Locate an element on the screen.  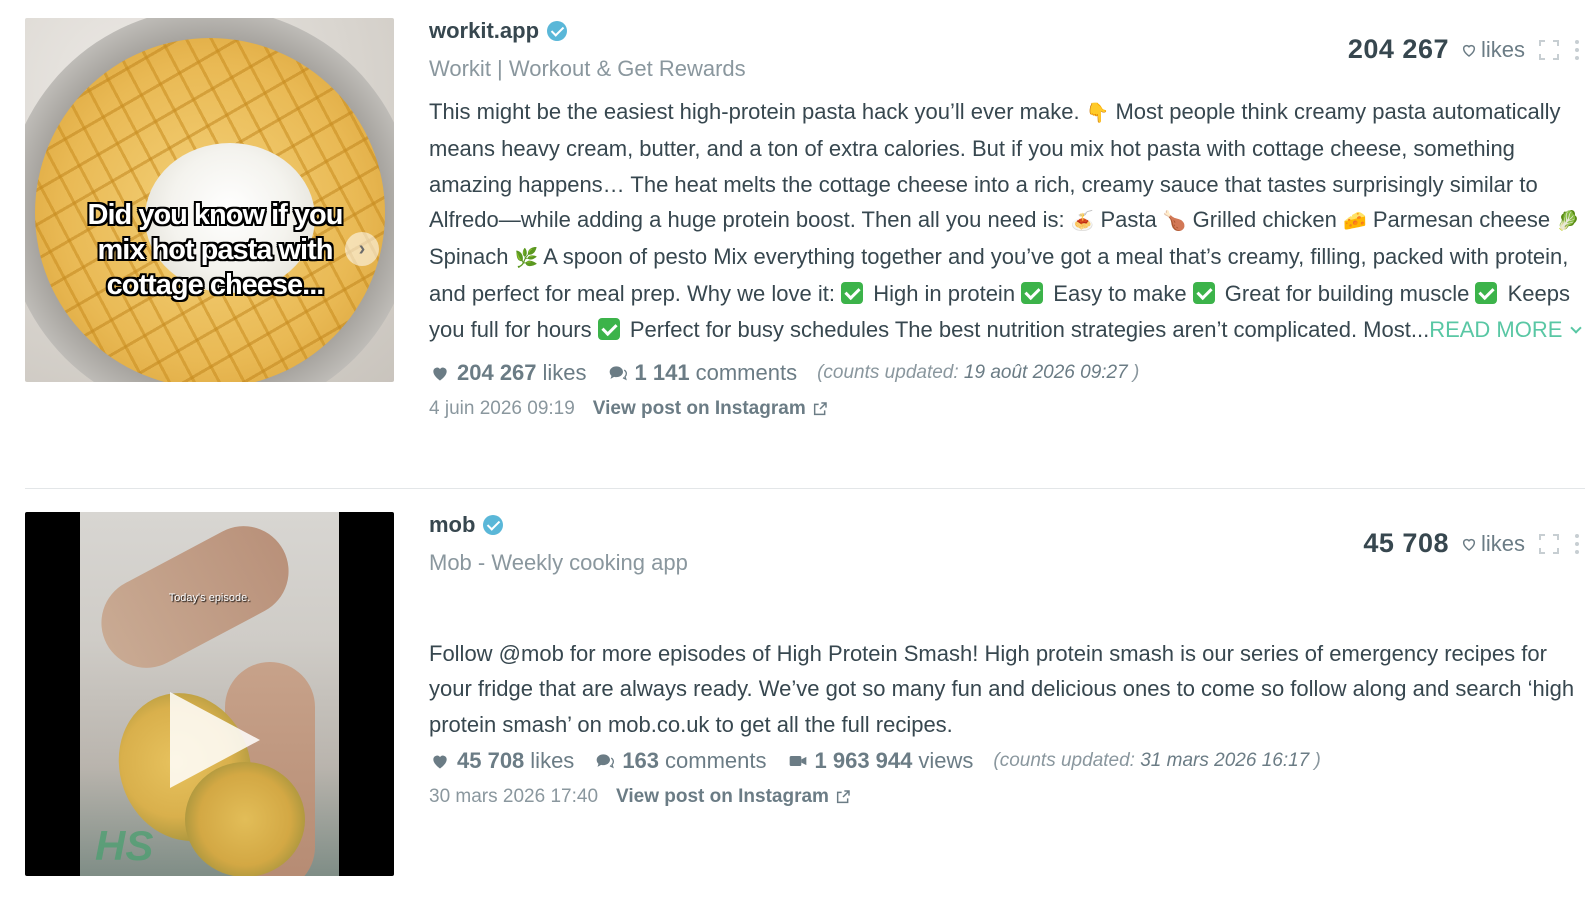
comments-count: 163 is located at coordinates (641, 760).